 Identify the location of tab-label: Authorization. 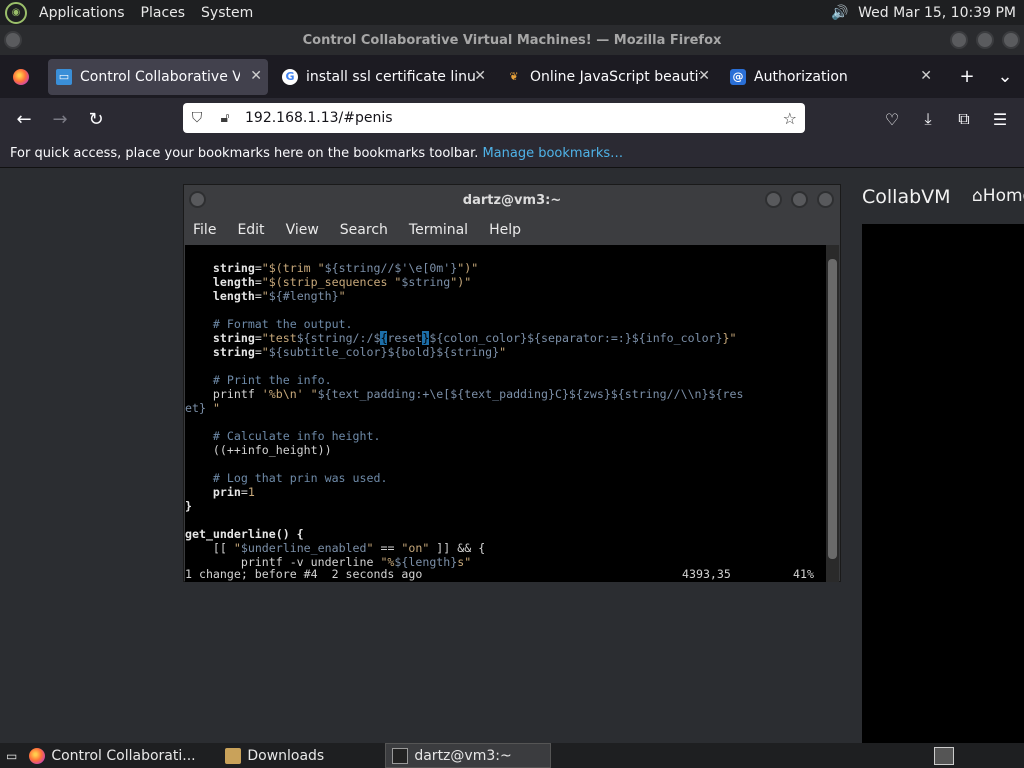
(801, 76).